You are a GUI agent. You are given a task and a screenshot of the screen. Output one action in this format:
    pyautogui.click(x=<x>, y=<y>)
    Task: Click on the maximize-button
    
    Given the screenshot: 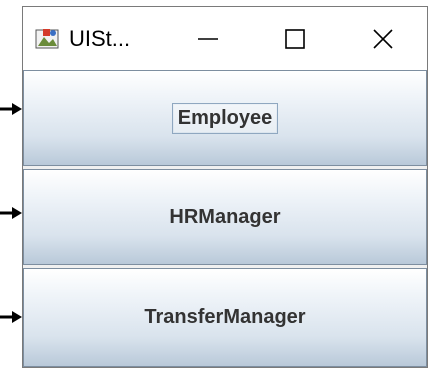 What is the action you would take?
    pyautogui.click(x=295, y=38)
    